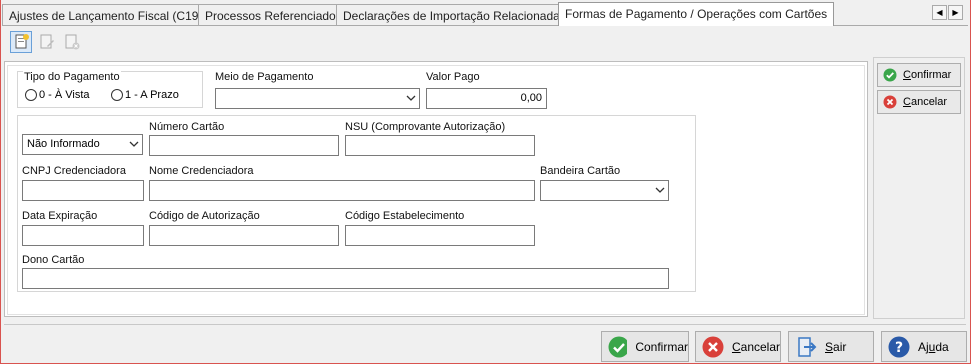 The width and height of the screenshot is (971, 364). Describe the element at coordinates (925, 102) in the screenshot. I see `side-cancel-label: Cancelar` at that location.